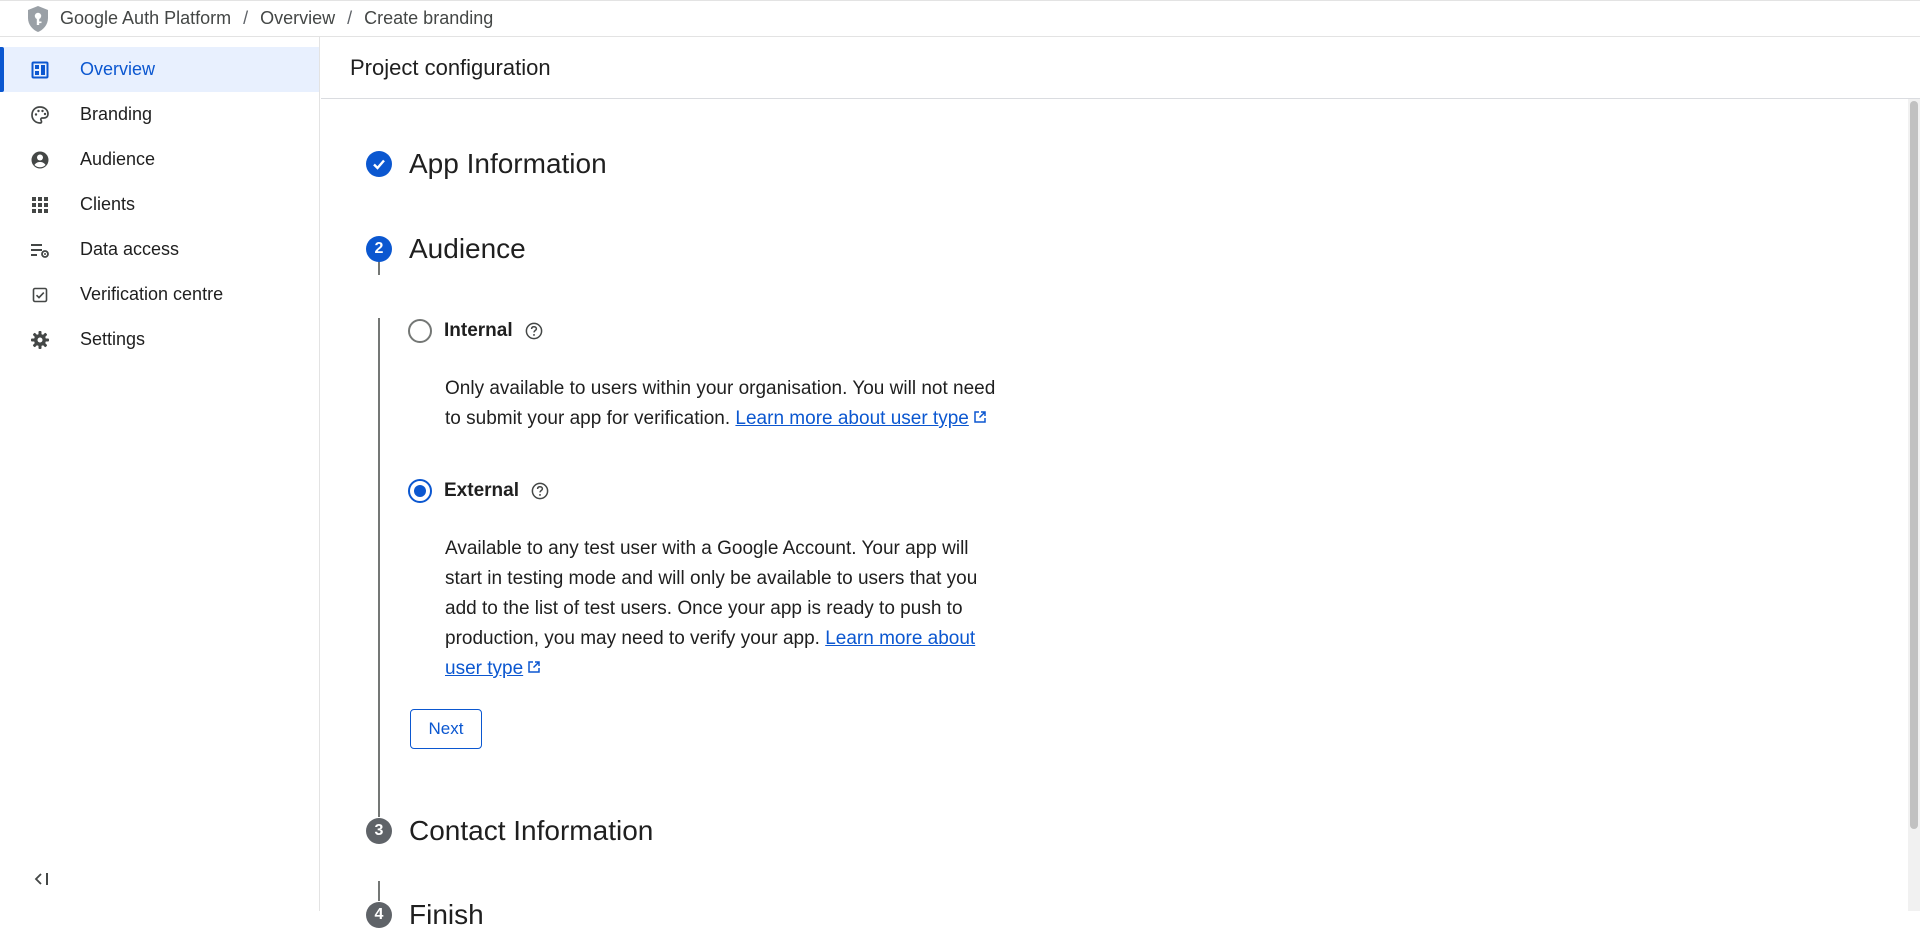  What do you see at coordinates (379, 831) in the screenshot?
I see `step-number-badge: 3` at bounding box center [379, 831].